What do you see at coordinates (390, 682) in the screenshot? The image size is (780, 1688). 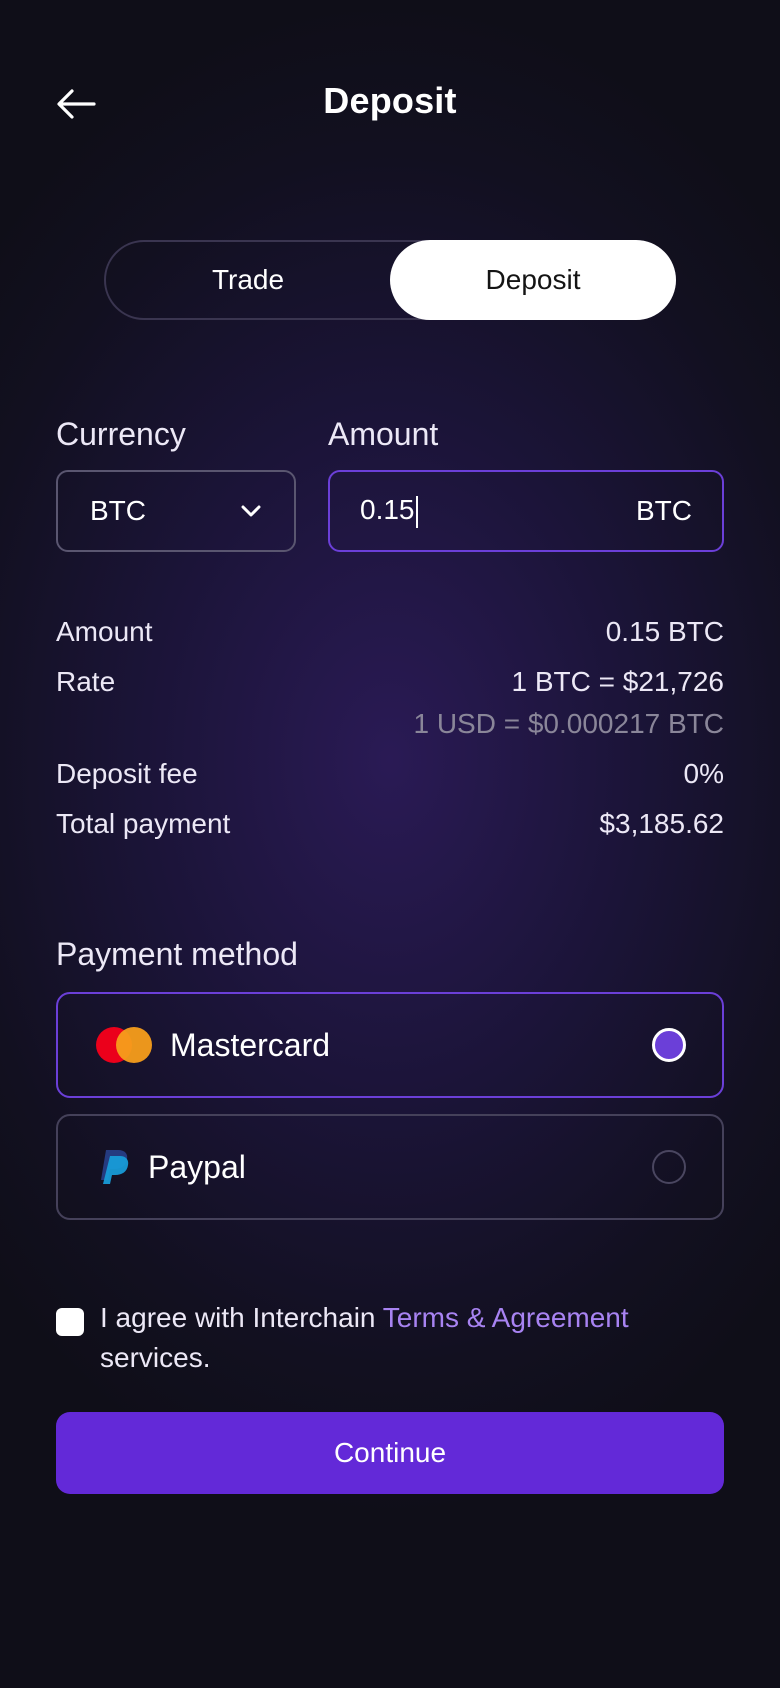 I see `summary-rate-row: Rate 1 BTC = $21,726` at bounding box center [390, 682].